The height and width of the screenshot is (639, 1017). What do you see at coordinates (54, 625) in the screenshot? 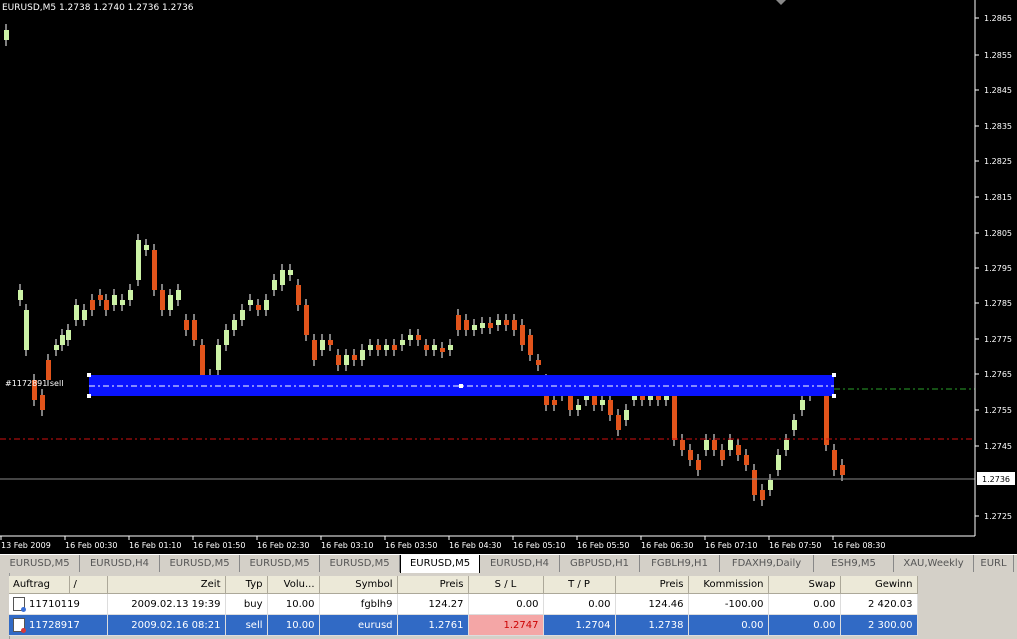
I see `order-id: 11728917` at bounding box center [54, 625].